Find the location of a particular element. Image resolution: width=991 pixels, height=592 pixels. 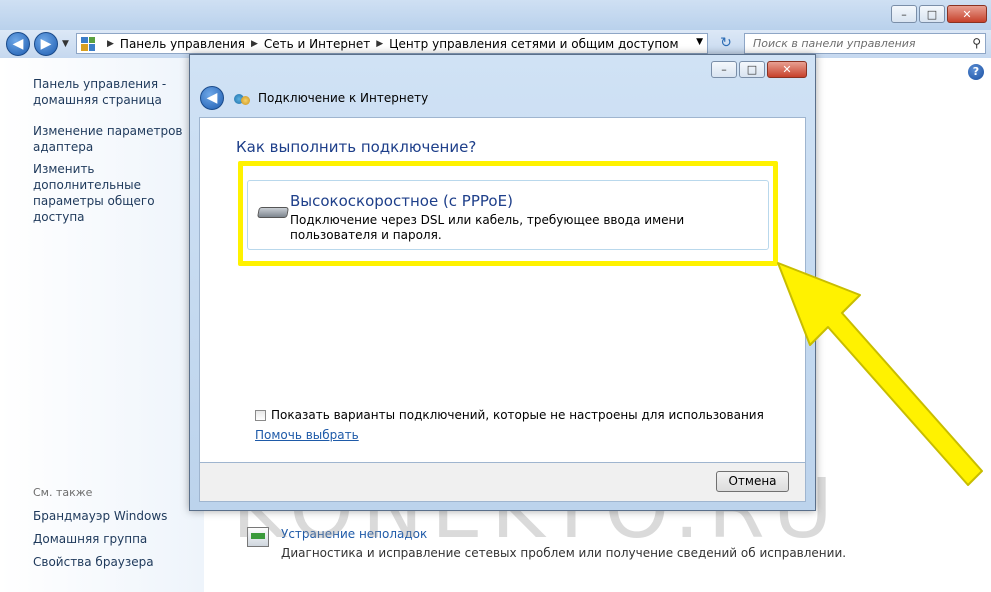

dialog-window-controls: – □ ✕ is located at coordinates (759, 69).